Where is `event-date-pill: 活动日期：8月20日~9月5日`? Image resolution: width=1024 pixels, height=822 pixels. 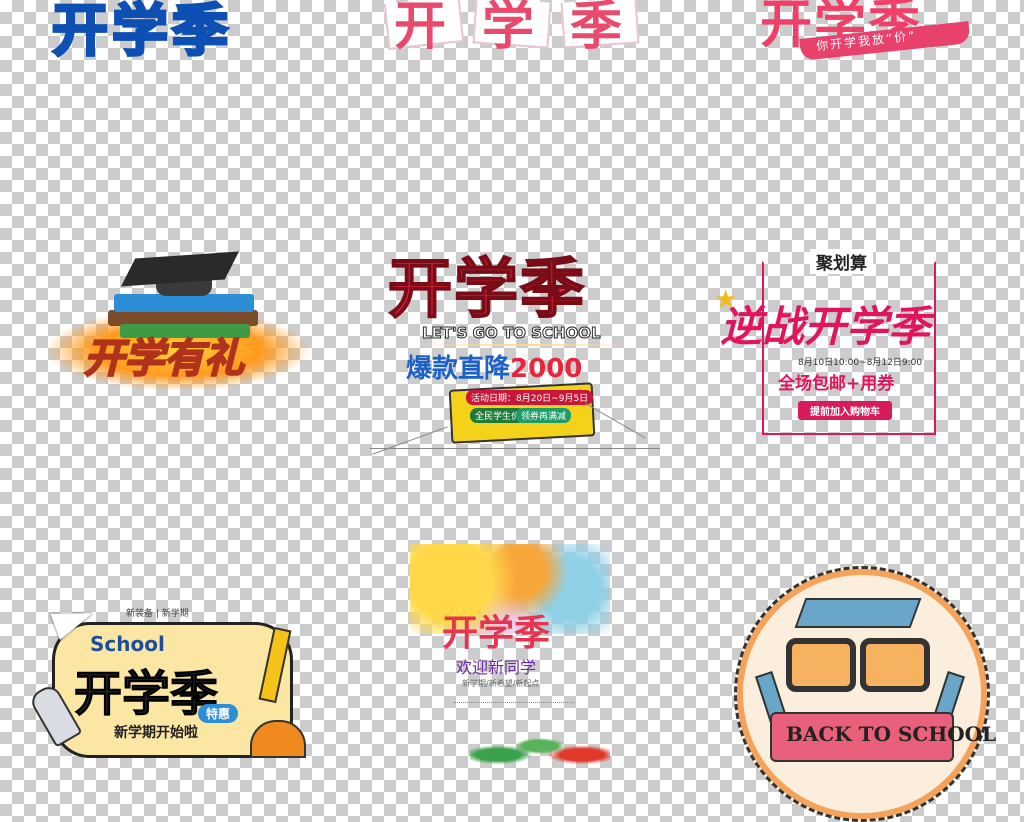
event-date-pill: 活动日期：8月20日~9月5日 is located at coordinates (530, 397).